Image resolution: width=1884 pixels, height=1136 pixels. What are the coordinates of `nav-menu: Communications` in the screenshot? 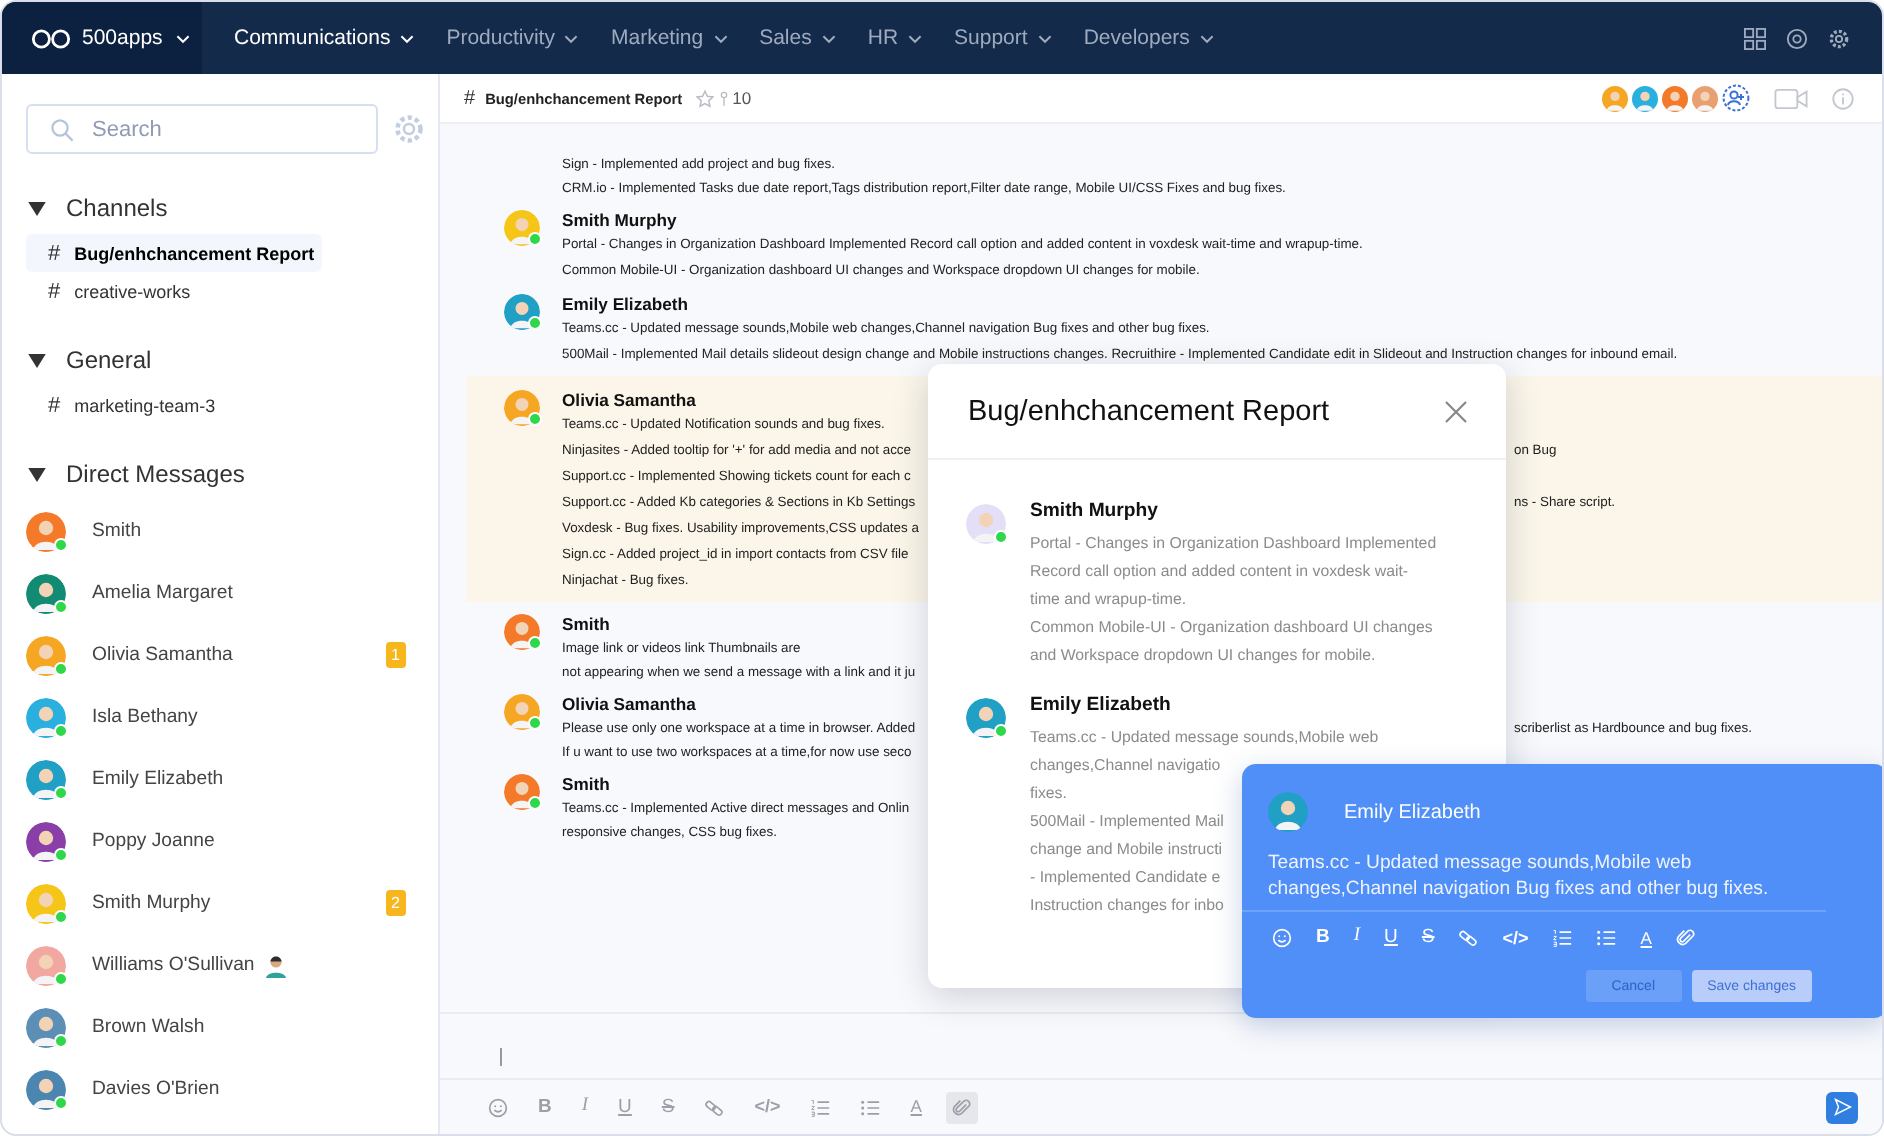 It's located at (324, 38).